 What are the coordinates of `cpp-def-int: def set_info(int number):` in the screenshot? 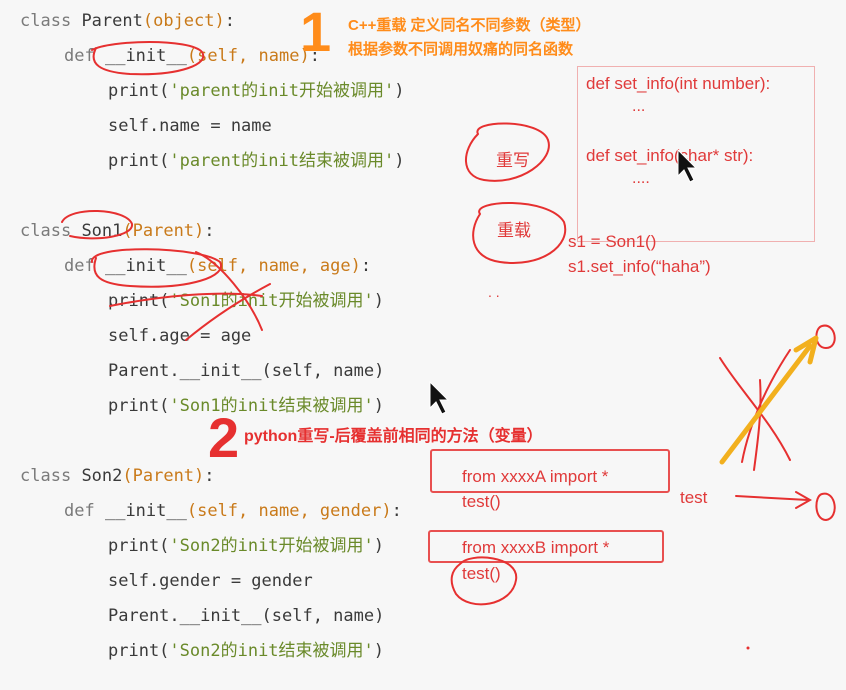 It's located at (678, 83).